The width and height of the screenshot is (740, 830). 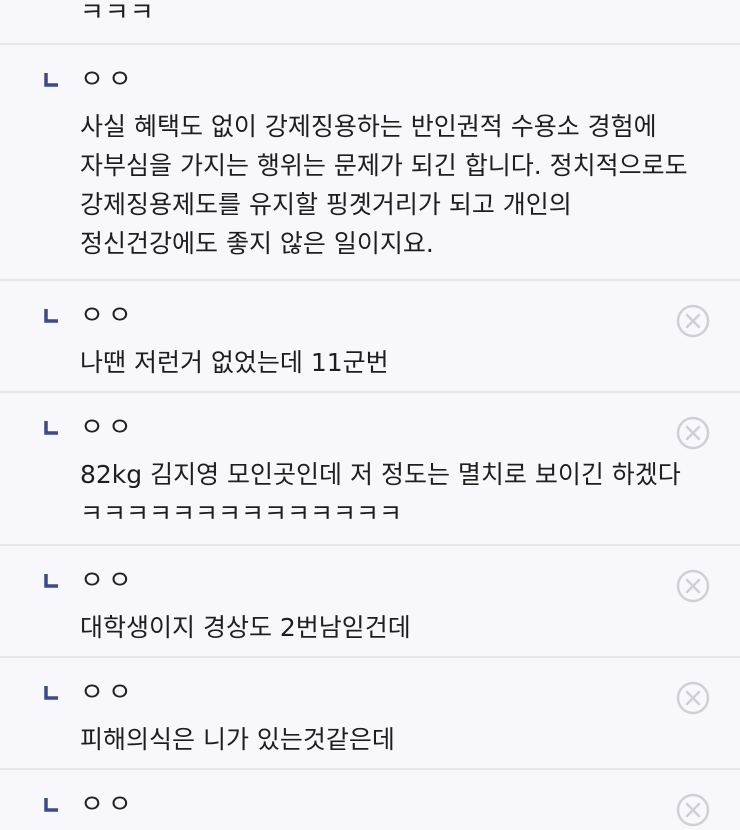 I want to click on comment-text: 피해의식은 니가 있는것같은데, so click(x=237, y=739).